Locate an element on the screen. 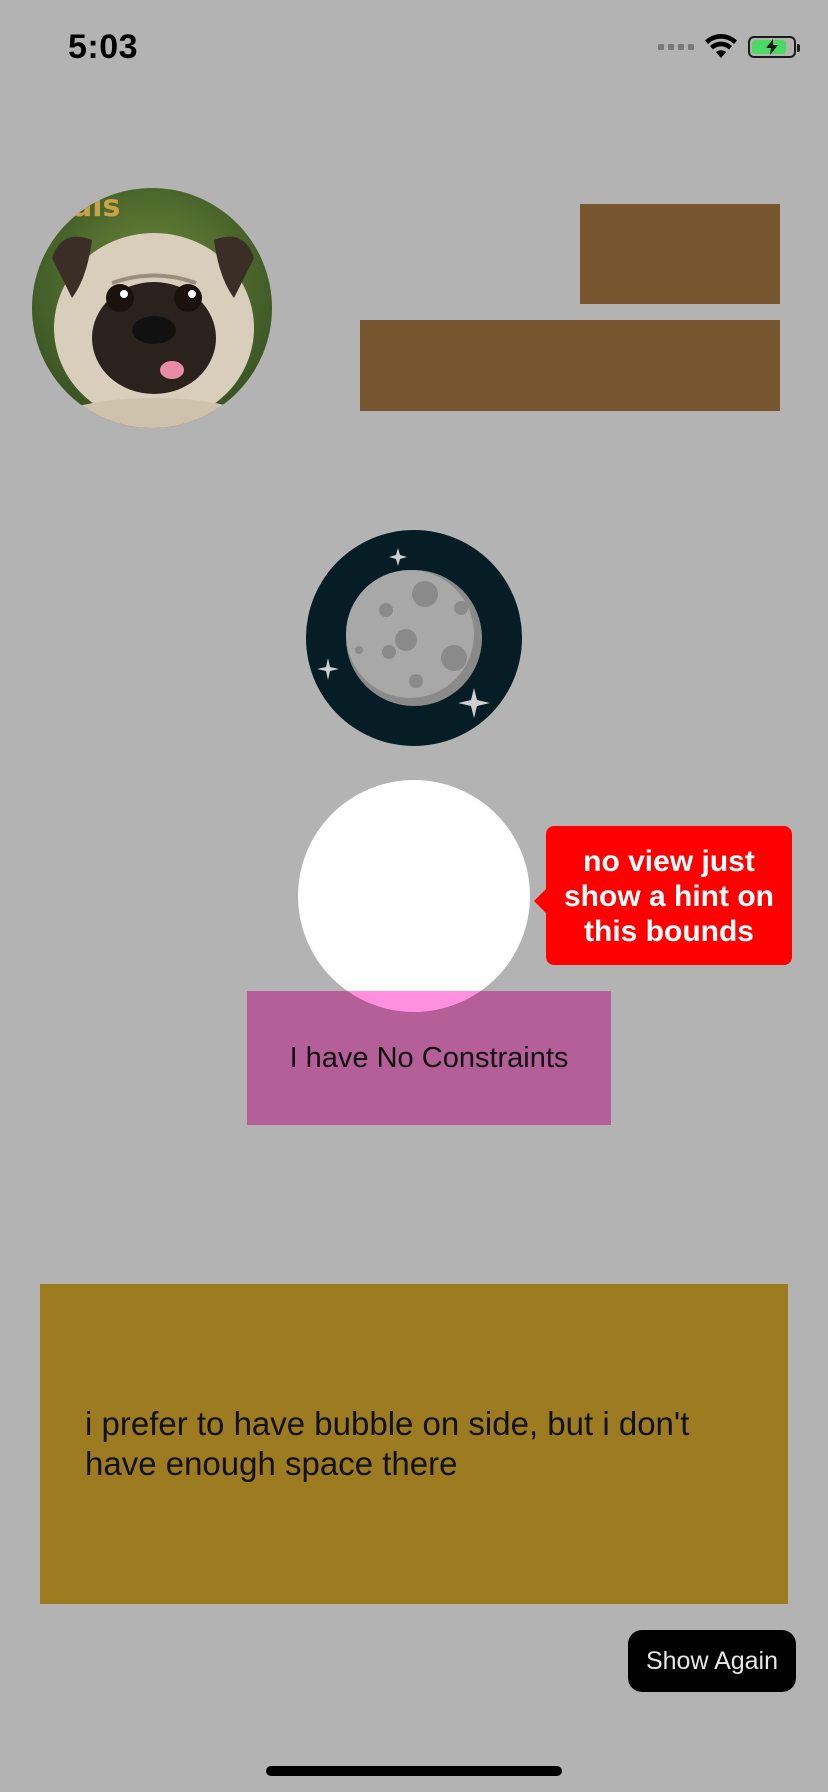 This screenshot has width=828, height=1792. no-constraints-box: I have No Constraints is located at coordinates (429, 1058).